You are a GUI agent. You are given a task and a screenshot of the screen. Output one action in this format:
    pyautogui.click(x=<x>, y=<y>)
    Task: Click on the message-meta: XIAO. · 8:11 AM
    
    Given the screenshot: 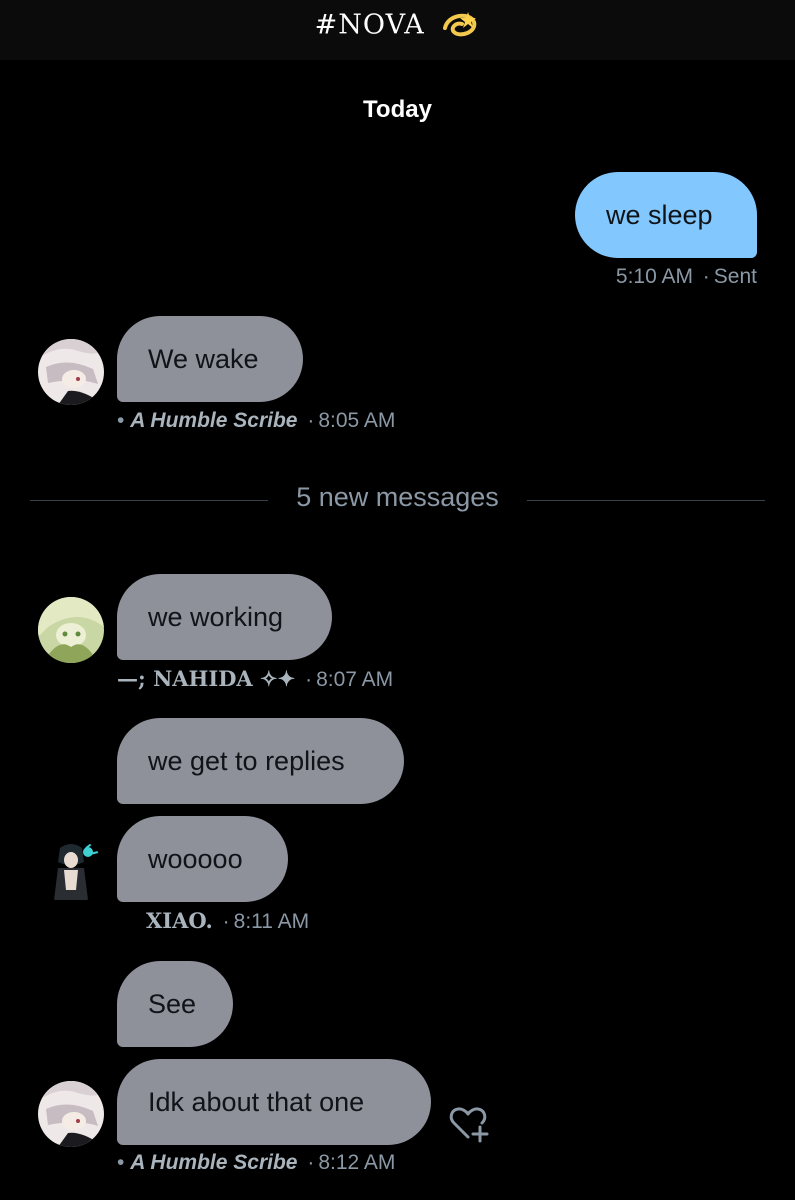 What is the action you would take?
    pyautogui.click(x=227, y=921)
    